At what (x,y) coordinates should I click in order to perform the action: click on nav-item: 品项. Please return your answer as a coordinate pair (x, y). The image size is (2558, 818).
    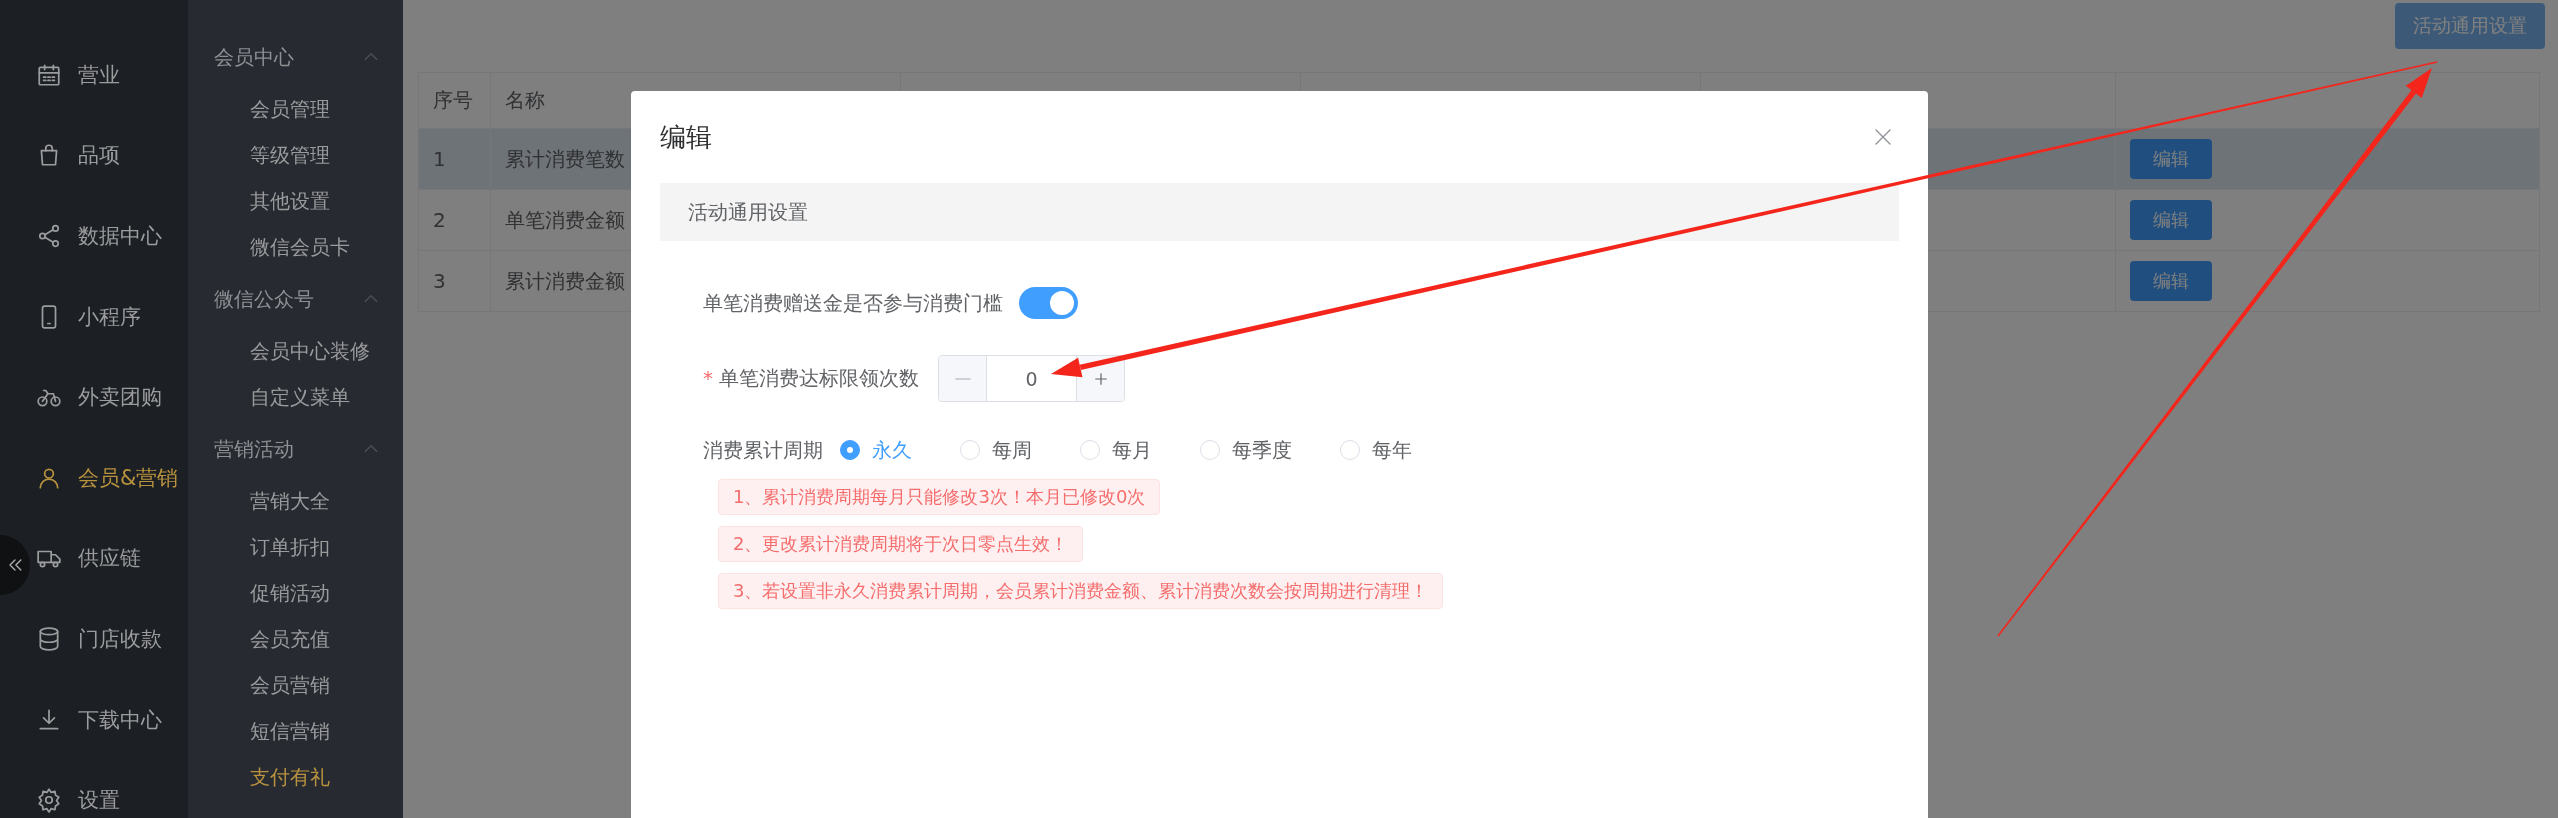
    Looking at the image, I should click on (110, 155).